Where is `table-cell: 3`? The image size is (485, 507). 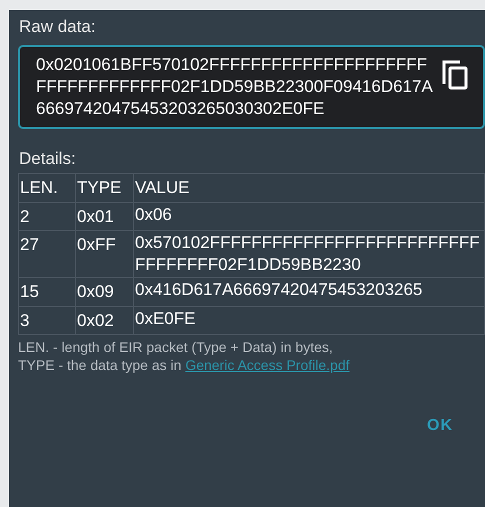 table-cell: 3 is located at coordinates (47, 320).